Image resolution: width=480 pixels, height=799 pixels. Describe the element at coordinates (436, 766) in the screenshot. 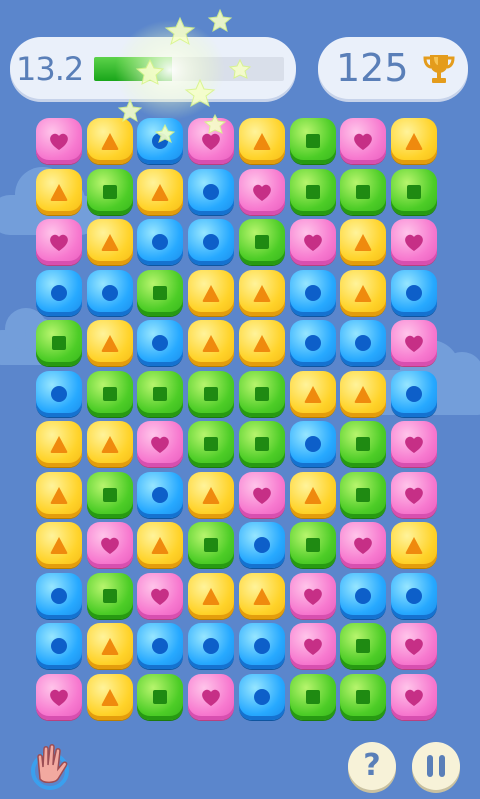

I see `pause-button` at that location.